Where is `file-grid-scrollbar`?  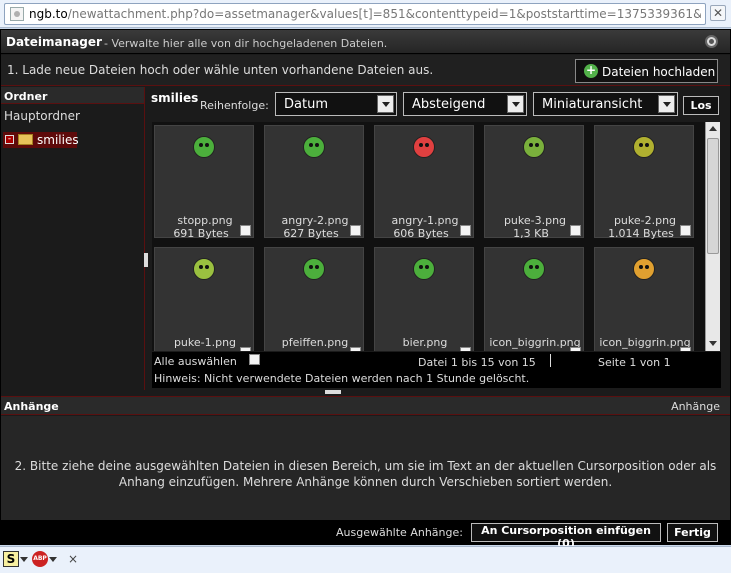 file-grid-scrollbar is located at coordinates (712, 236).